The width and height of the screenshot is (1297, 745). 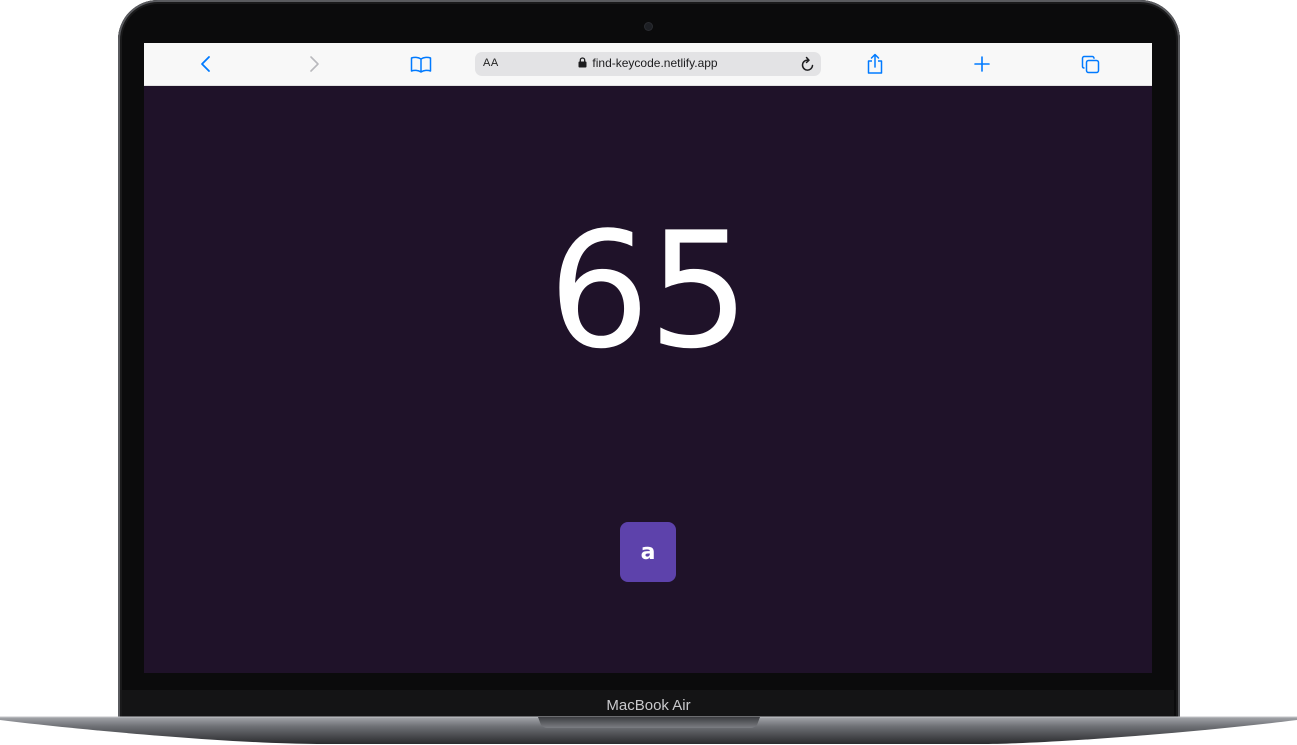 I want to click on camera-icon, so click(x=648, y=26).